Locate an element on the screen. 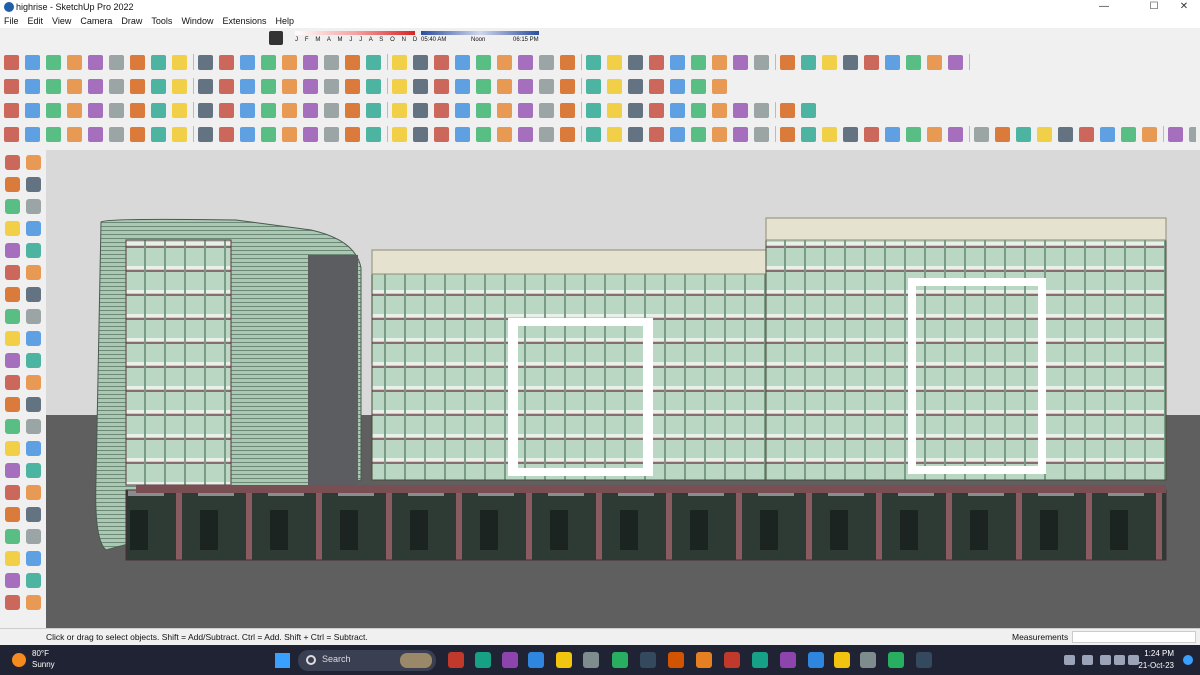  distribute-icon is located at coordinates (546, 134).